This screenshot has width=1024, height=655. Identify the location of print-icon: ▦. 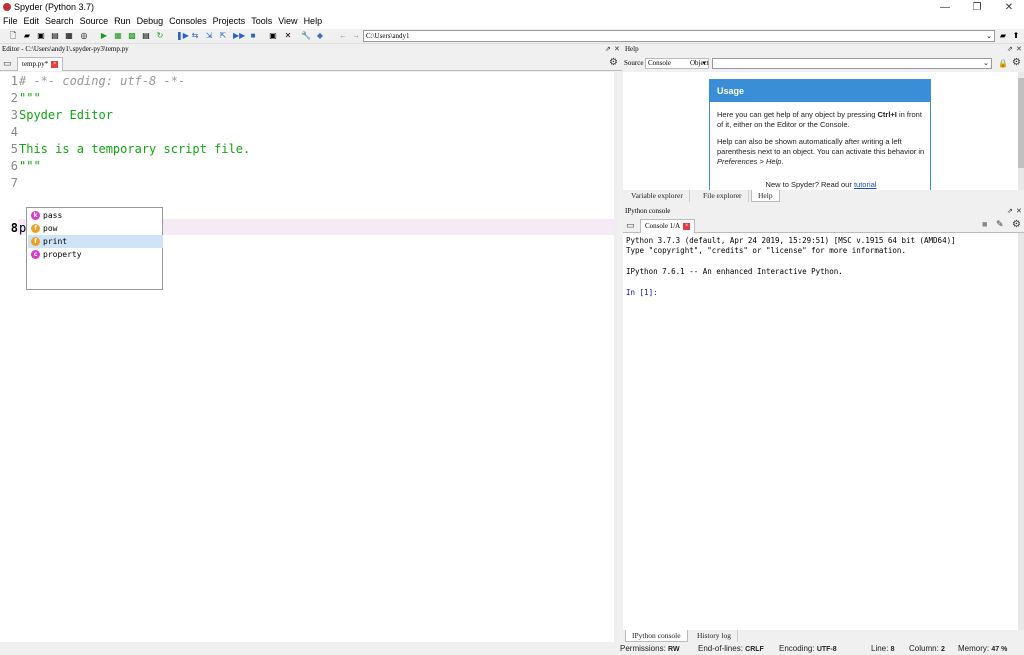
(69, 36).